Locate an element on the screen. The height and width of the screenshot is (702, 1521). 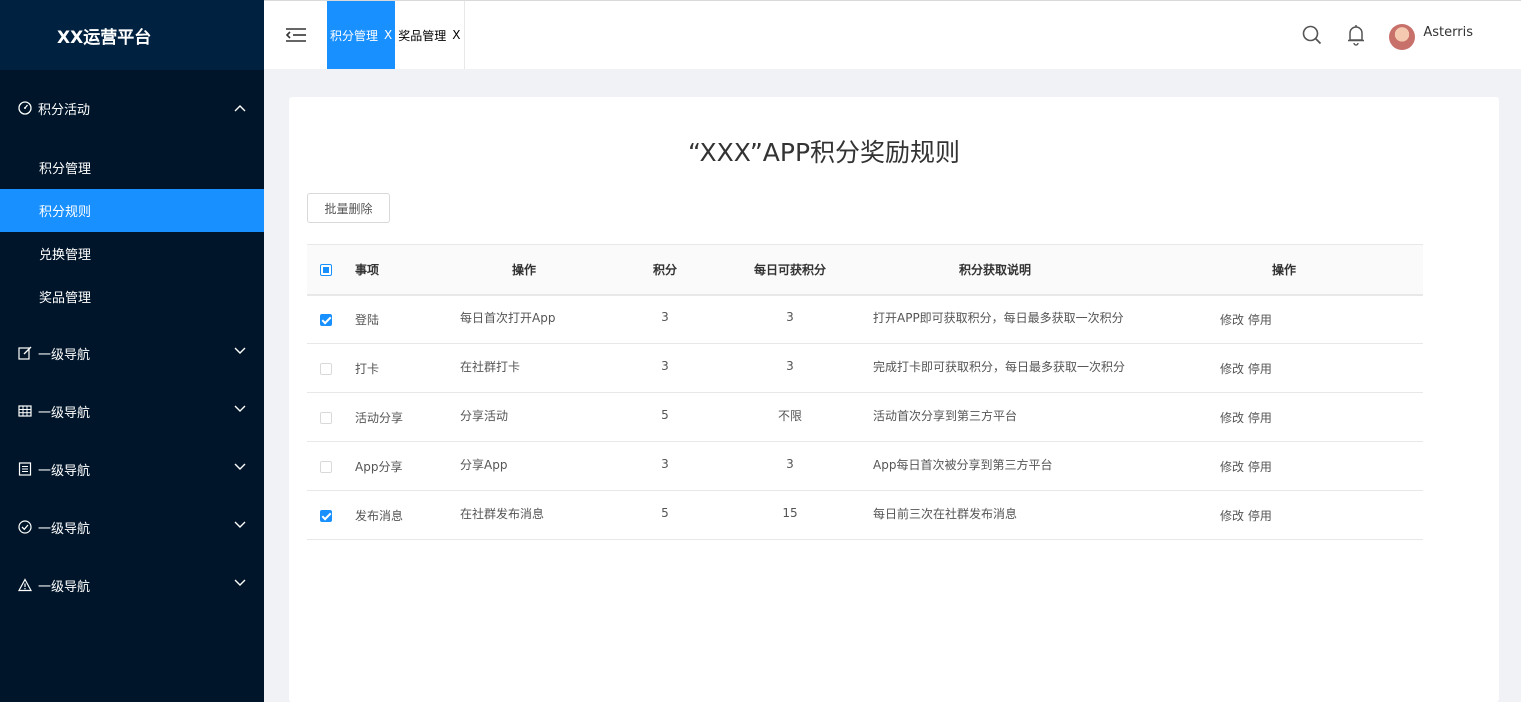
cell-description: 完成打卡即可获取积分，每日最多获取一次积分 is located at coordinates (1025, 368).